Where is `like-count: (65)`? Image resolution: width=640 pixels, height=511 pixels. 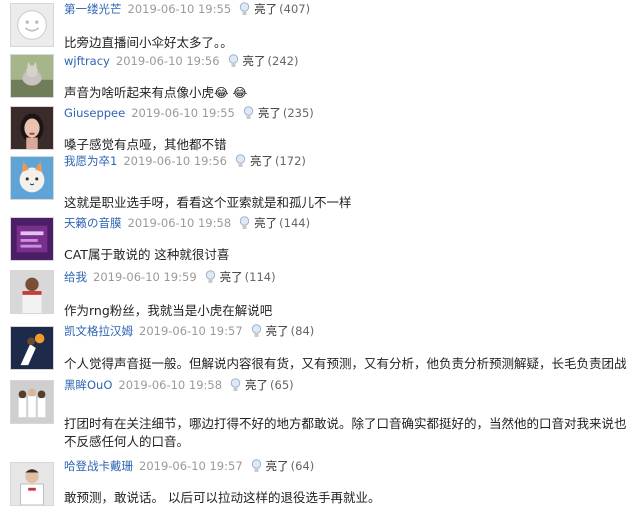
like-count: (65) is located at coordinates (282, 385).